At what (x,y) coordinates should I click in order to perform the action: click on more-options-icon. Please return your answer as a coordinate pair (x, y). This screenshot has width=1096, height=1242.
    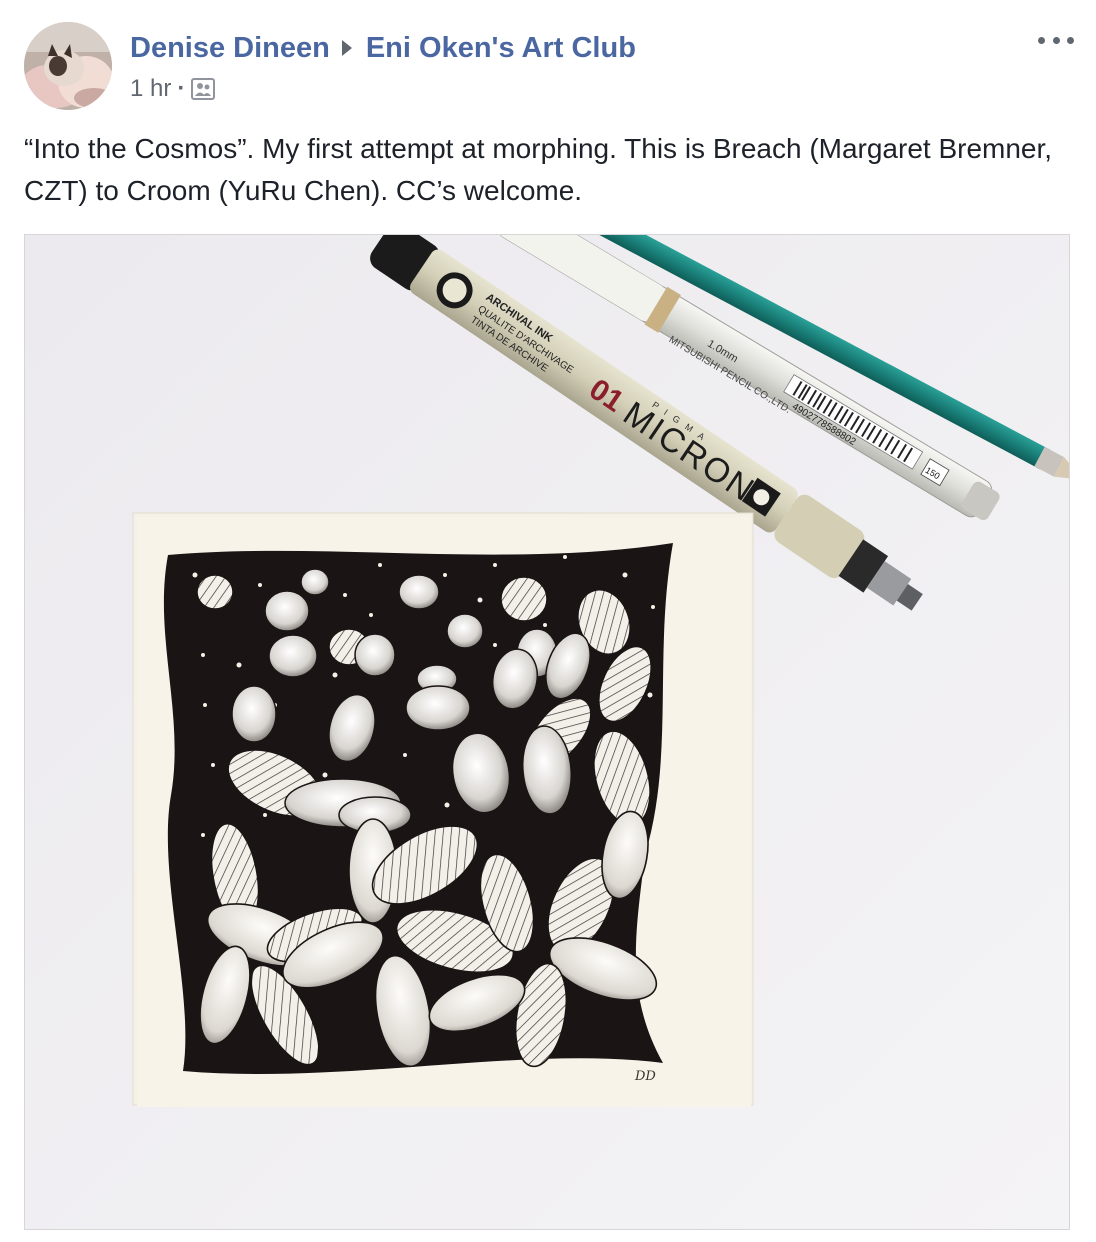
    Looking at the image, I should click on (1056, 40).